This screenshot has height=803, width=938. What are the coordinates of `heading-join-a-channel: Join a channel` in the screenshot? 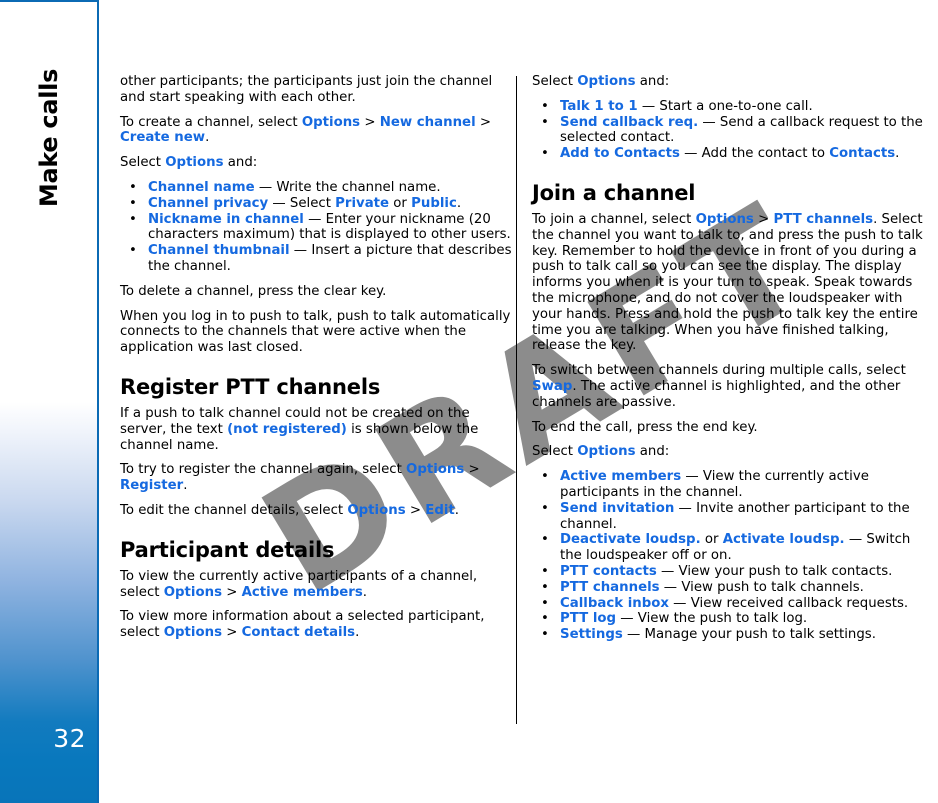 It's located at (614, 192).